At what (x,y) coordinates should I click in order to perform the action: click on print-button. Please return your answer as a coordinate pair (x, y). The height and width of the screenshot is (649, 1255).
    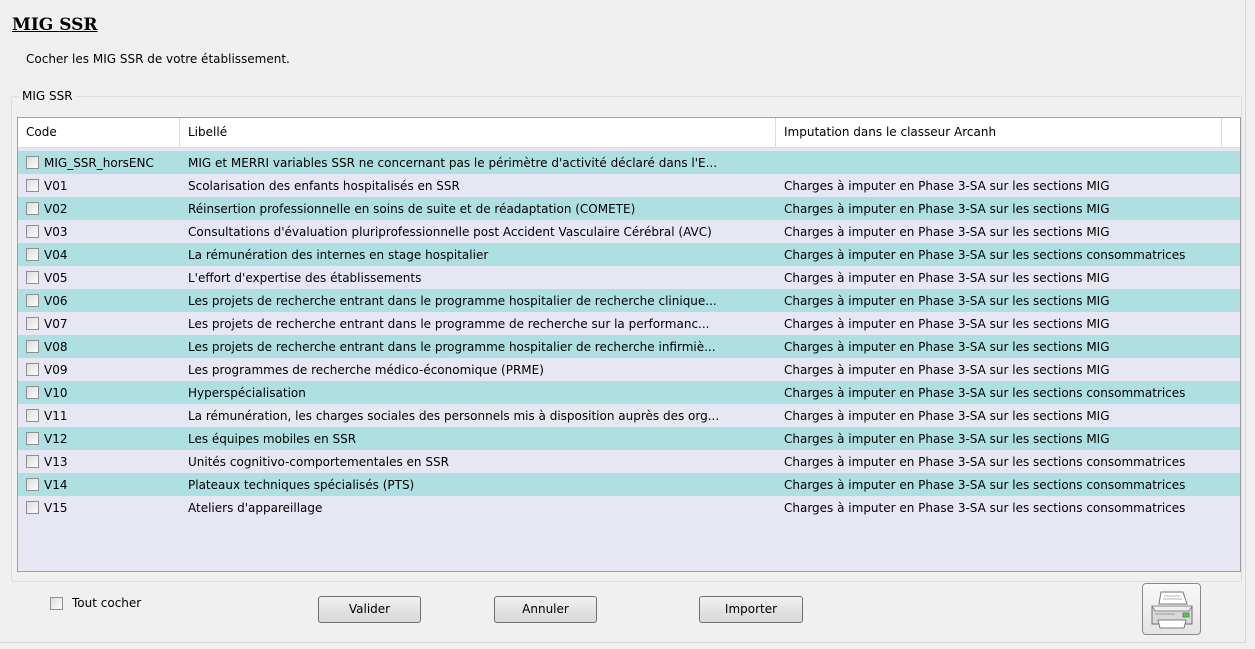
    Looking at the image, I should click on (1171, 609).